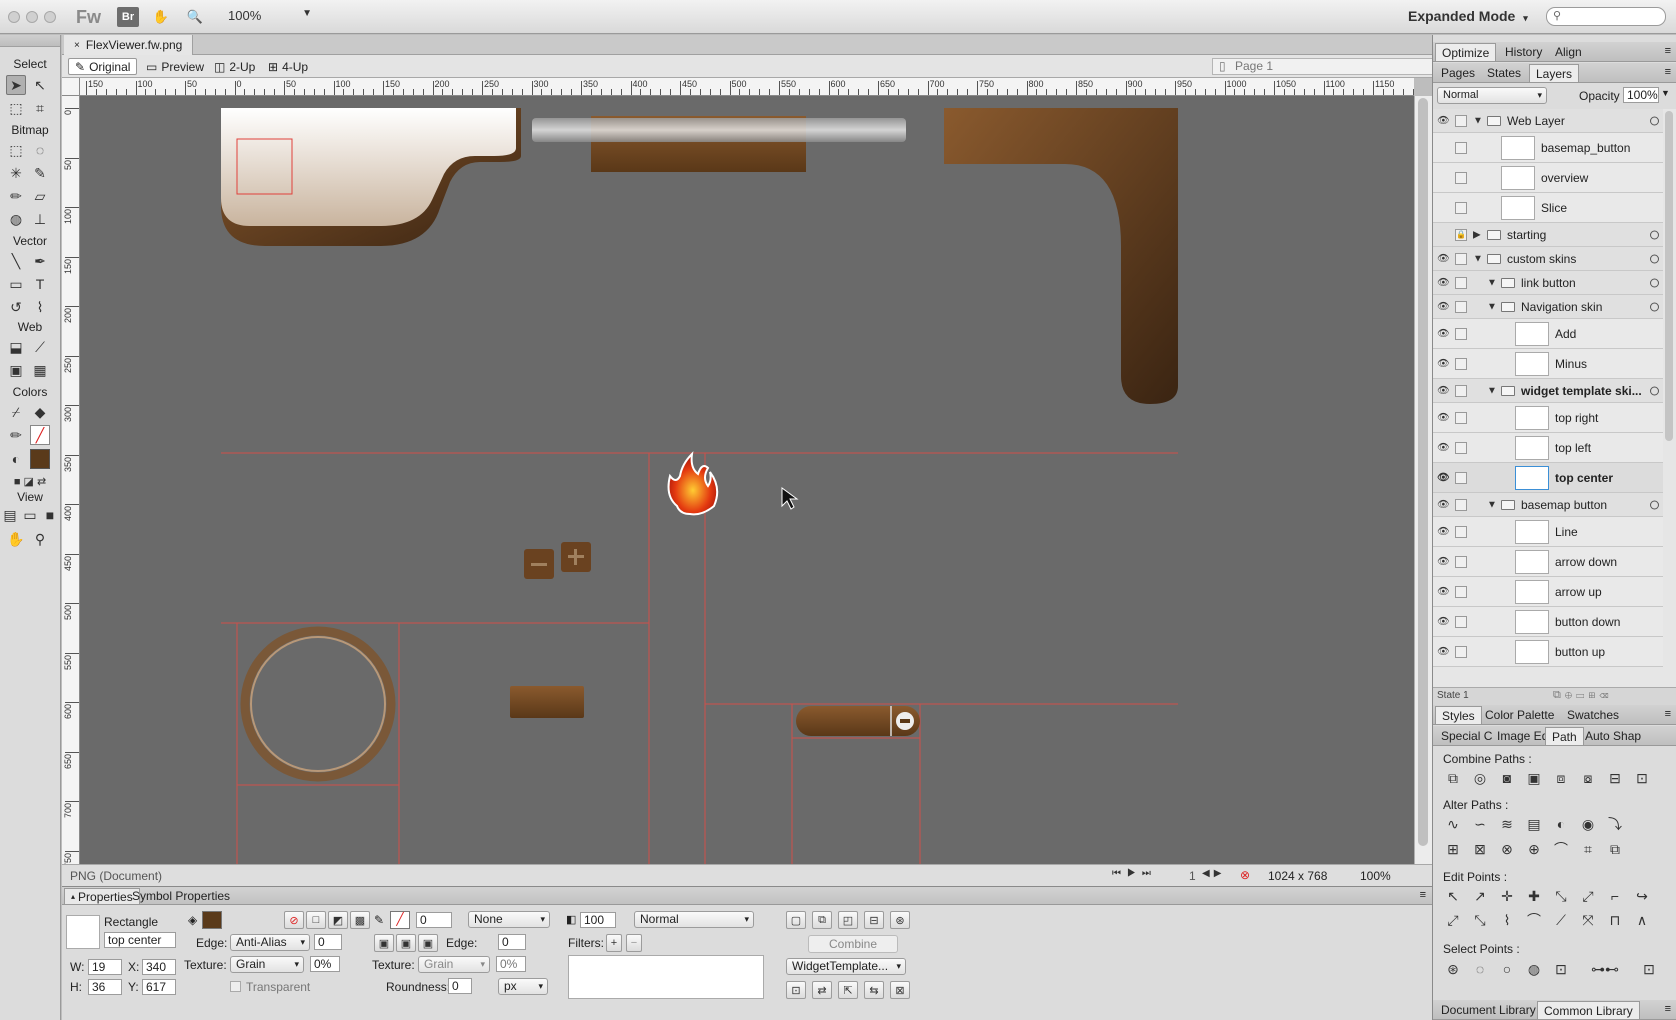 The width and height of the screenshot is (1676, 1020). Describe the element at coordinates (234, 66) in the screenshot. I see `tab-2up: ◫ 2-Up` at that location.